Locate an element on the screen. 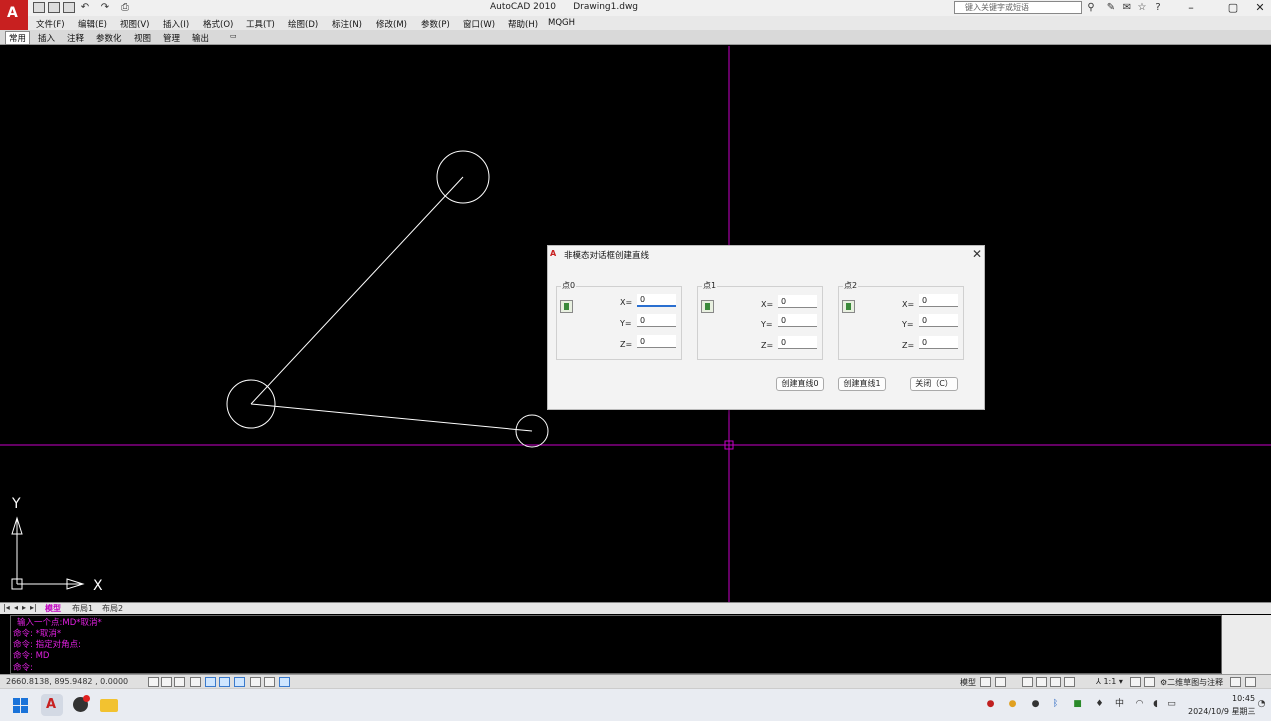 The height and width of the screenshot is (721, 1271). help-search-input: 键入关键字或短语 is located at coordinates (1018, 7).